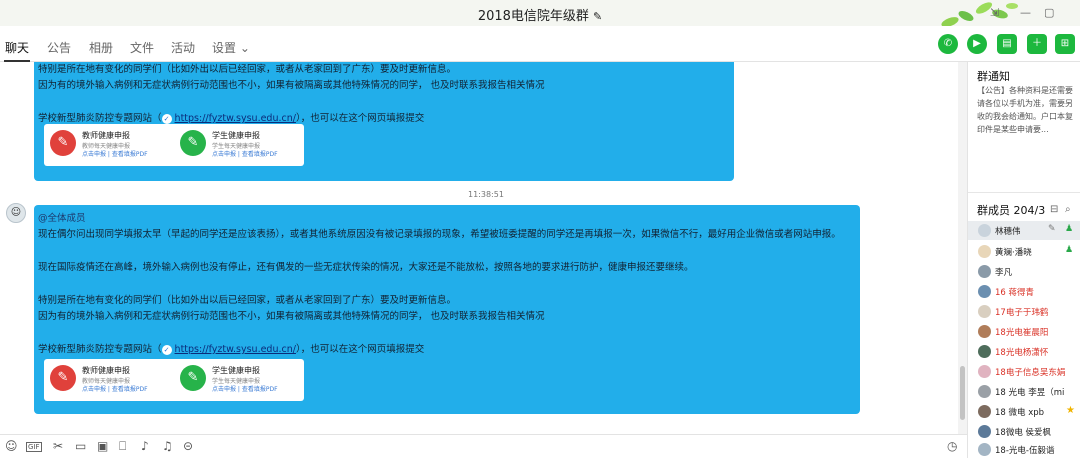 The width and height of the screenshot is (1080, 458). I want to click on member-item: 18光电崔晨阳, so click(1024, 331).